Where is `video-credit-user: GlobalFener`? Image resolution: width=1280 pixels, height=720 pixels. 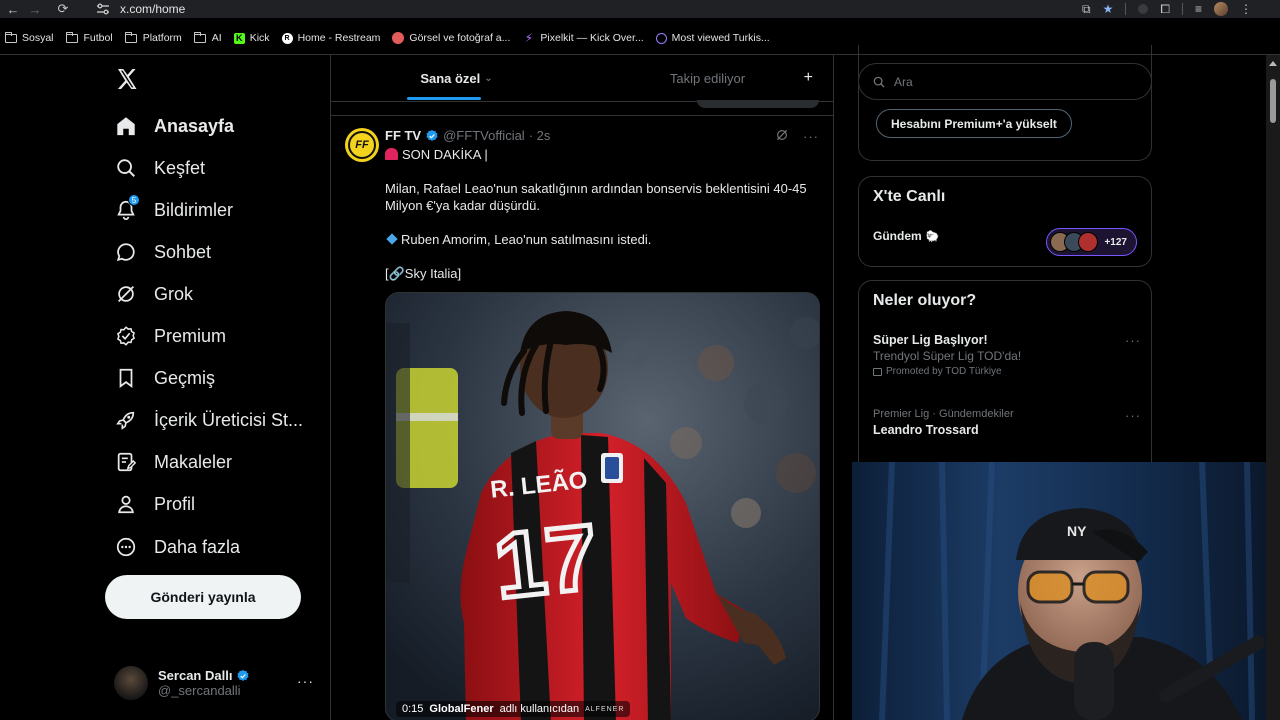
video-credit-user: GlobalFener is located at coordinates (461, 709).